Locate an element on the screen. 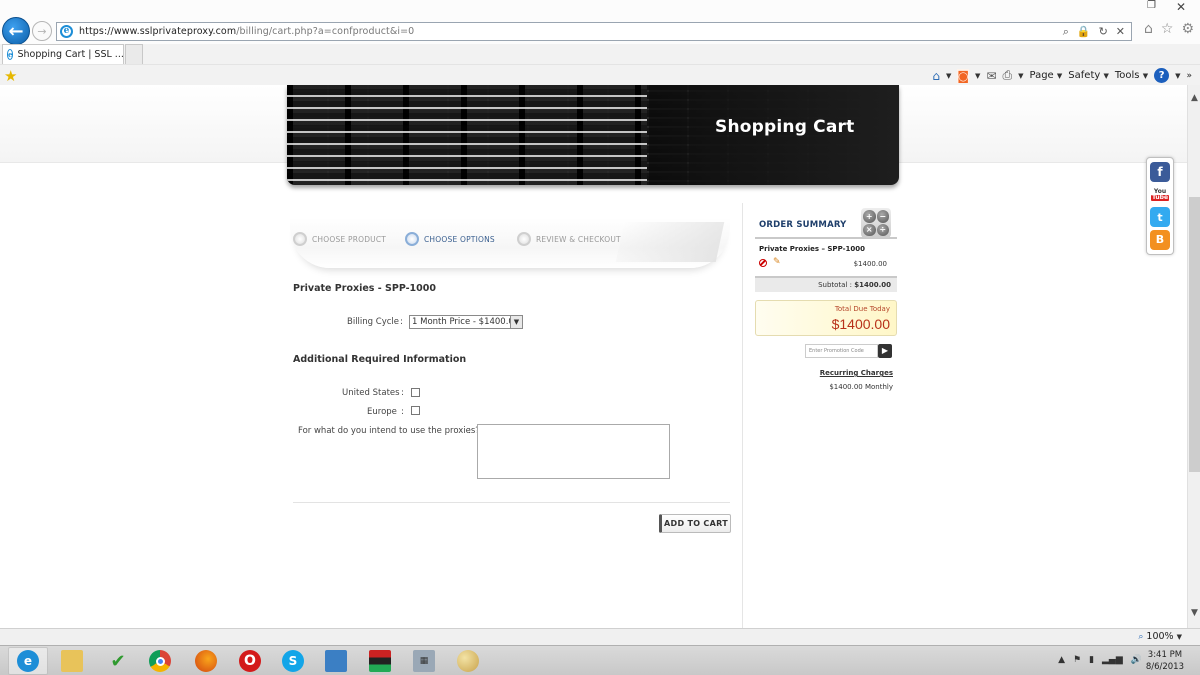 The width and height of the screenshot is (1200, 675). order-summary-title: ORDER SUMMARY is located at coordinates (803, 225).